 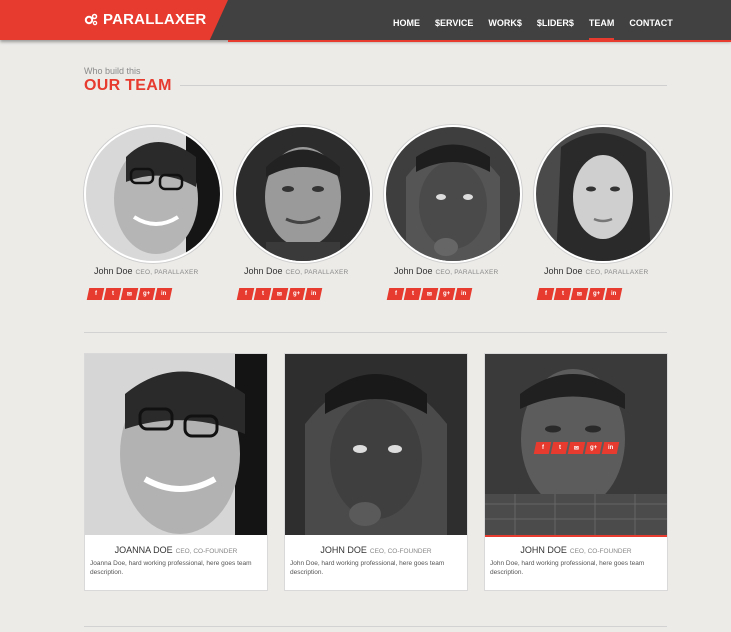 I want to click on member-socials-2: f t ✉ g+ in, so click(x=279, y=294).